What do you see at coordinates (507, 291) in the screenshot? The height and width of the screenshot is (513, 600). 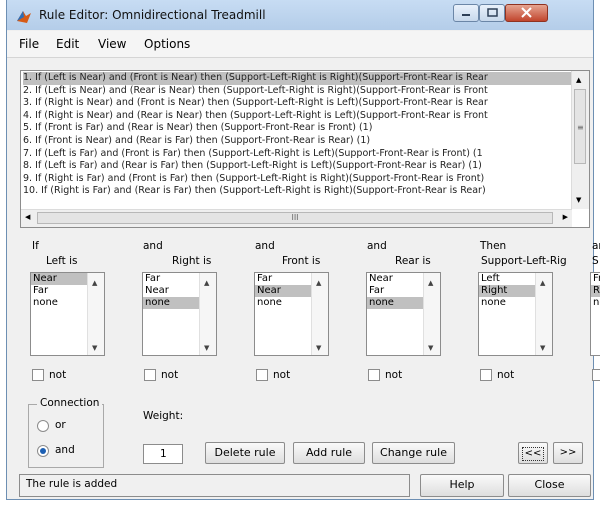 I see `list-option: Right` at bounding box center [507, 291].